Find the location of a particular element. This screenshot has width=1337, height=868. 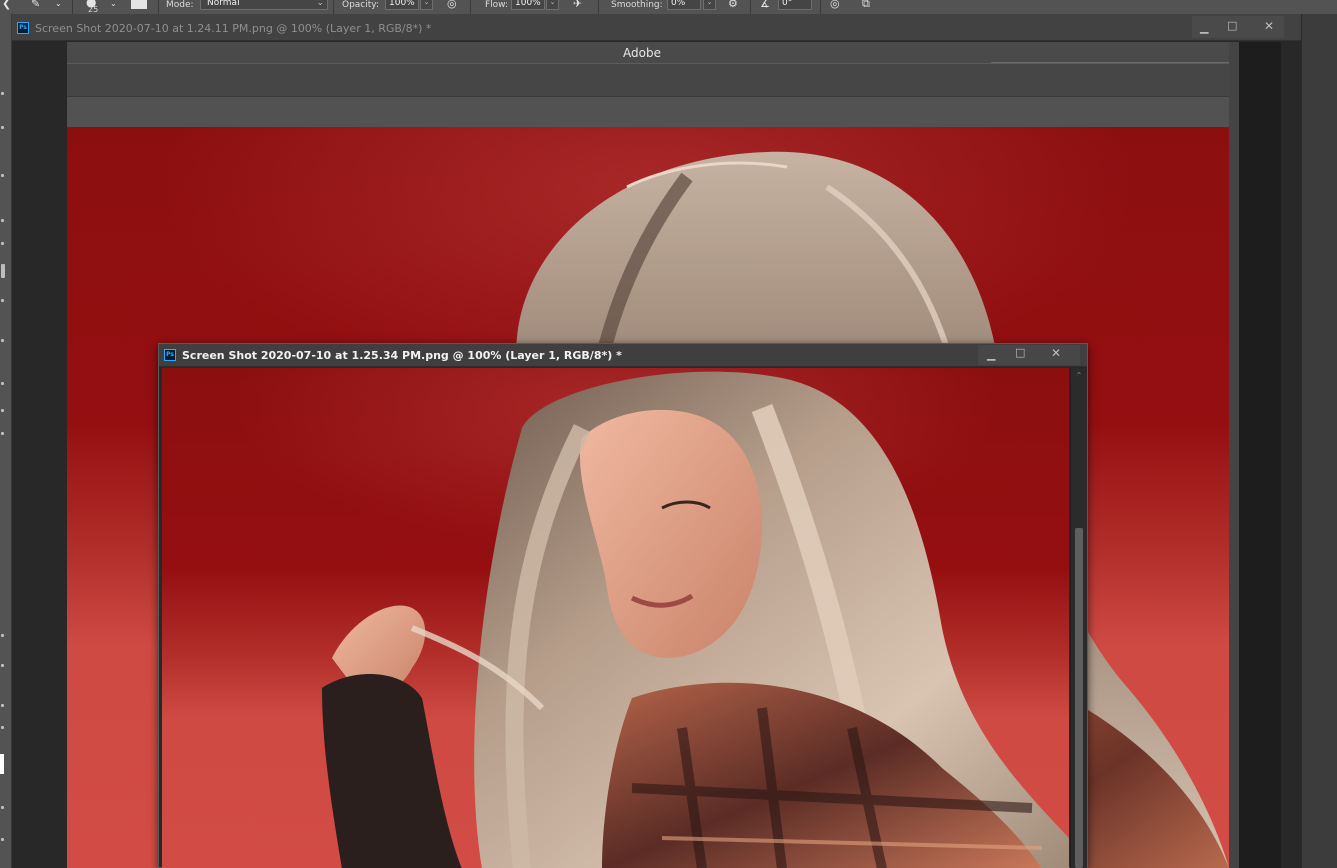

angle-icon: ∡ is located at coordinates (765, 5).